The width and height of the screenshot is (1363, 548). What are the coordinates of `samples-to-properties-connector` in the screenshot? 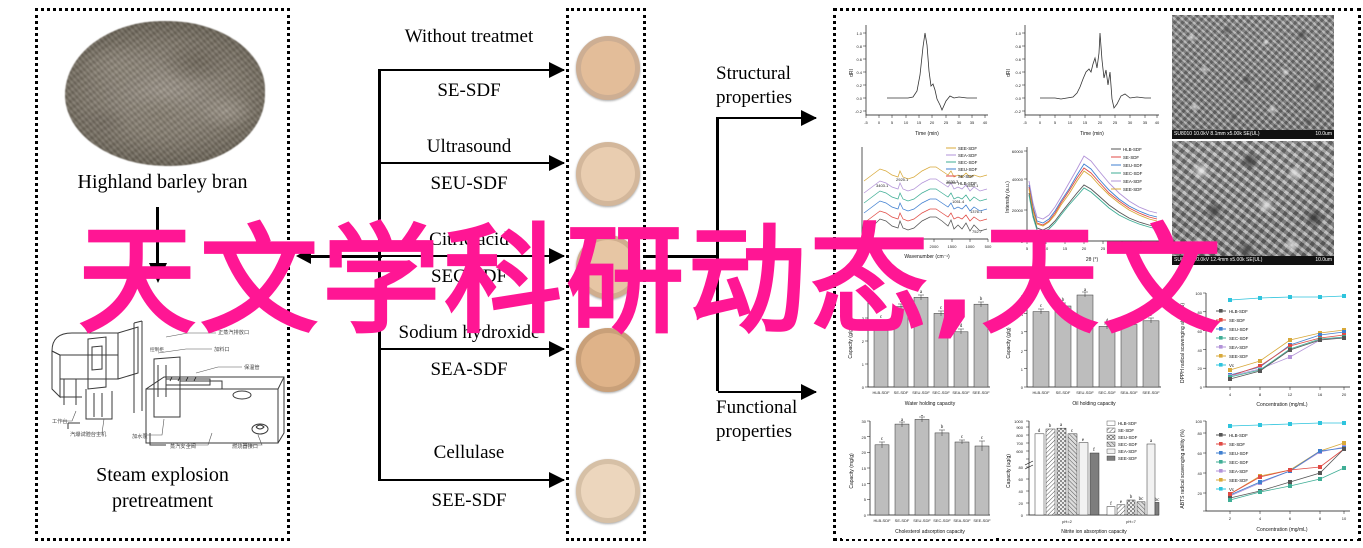 It's located at (682, 256).